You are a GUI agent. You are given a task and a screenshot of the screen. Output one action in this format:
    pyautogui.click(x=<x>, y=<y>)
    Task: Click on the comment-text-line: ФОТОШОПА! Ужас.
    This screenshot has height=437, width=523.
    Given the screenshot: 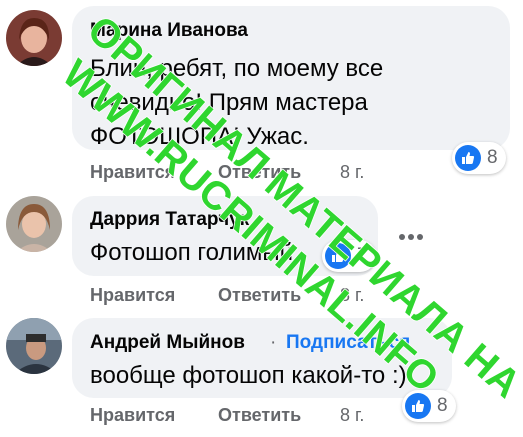 What is the action you would take?
    pyautogui.click(x=199, y=136)
    